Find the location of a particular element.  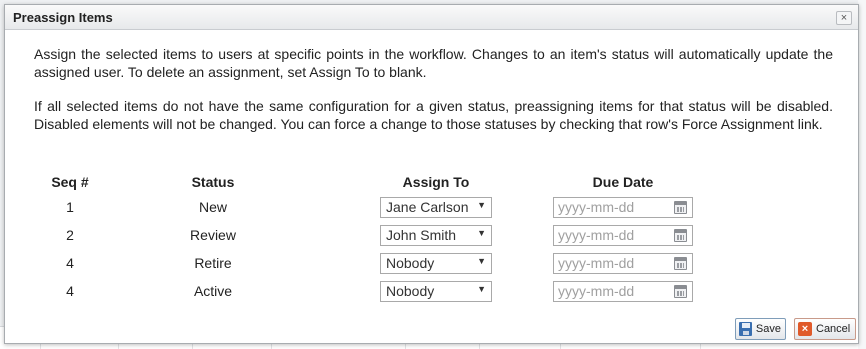

assign-to-cell: Jane Carlson ▼ is located at coordinates (436, 207).